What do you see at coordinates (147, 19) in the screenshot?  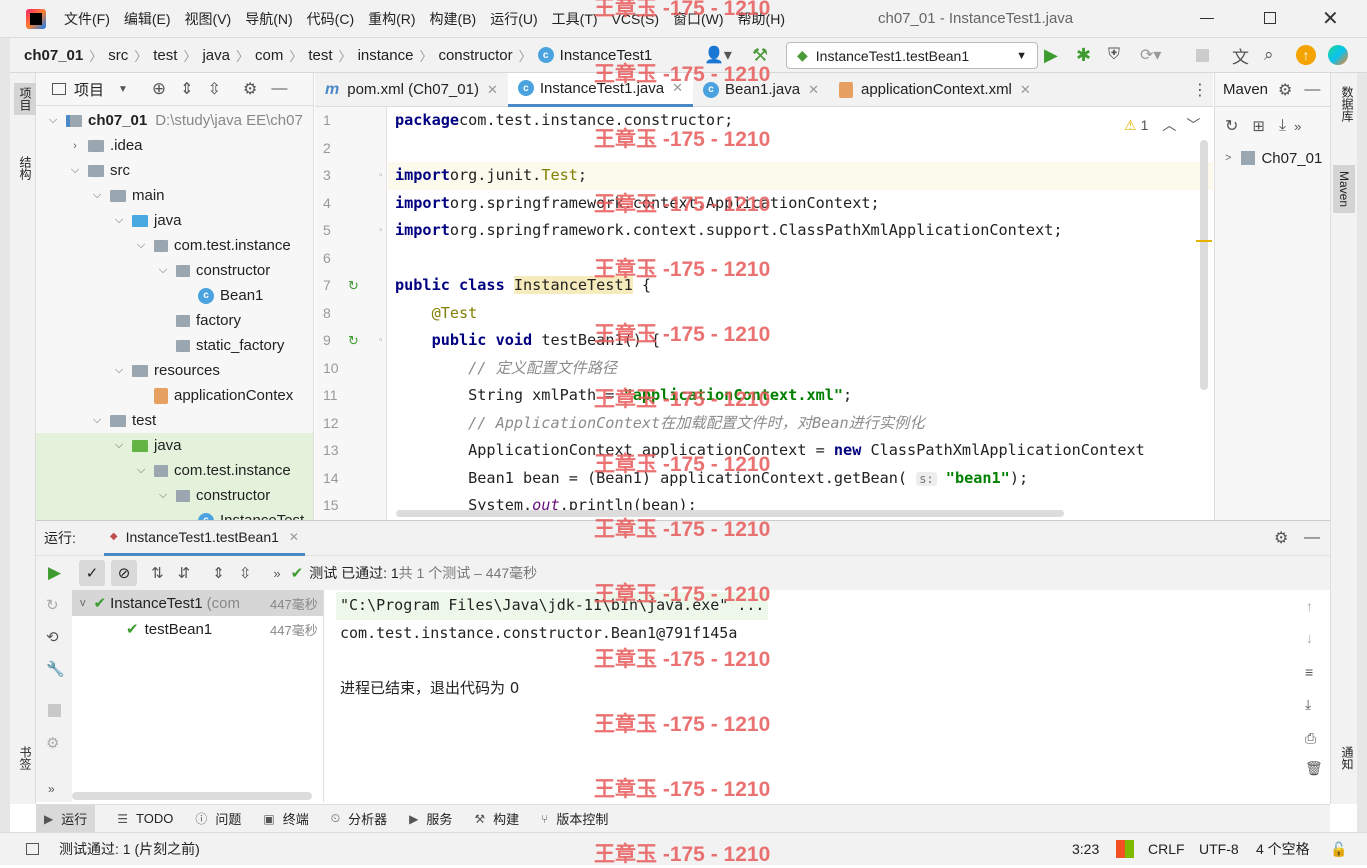 I see `menu-item-1: 编辑(E)` at bounding box center [147, 19].